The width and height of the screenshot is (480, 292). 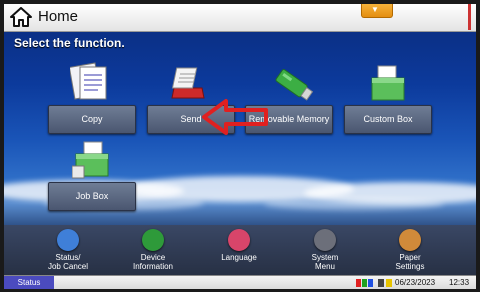 I want to click on page-title: Home, so click(x=58, y=16).